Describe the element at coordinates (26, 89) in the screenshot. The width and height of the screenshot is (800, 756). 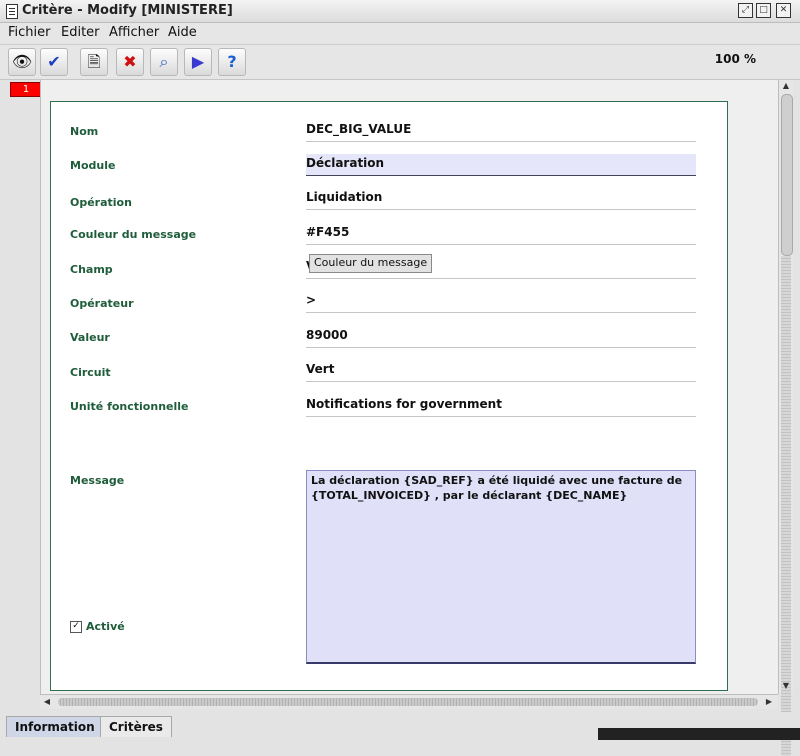
I see `page-tab-1: 1` at that location.